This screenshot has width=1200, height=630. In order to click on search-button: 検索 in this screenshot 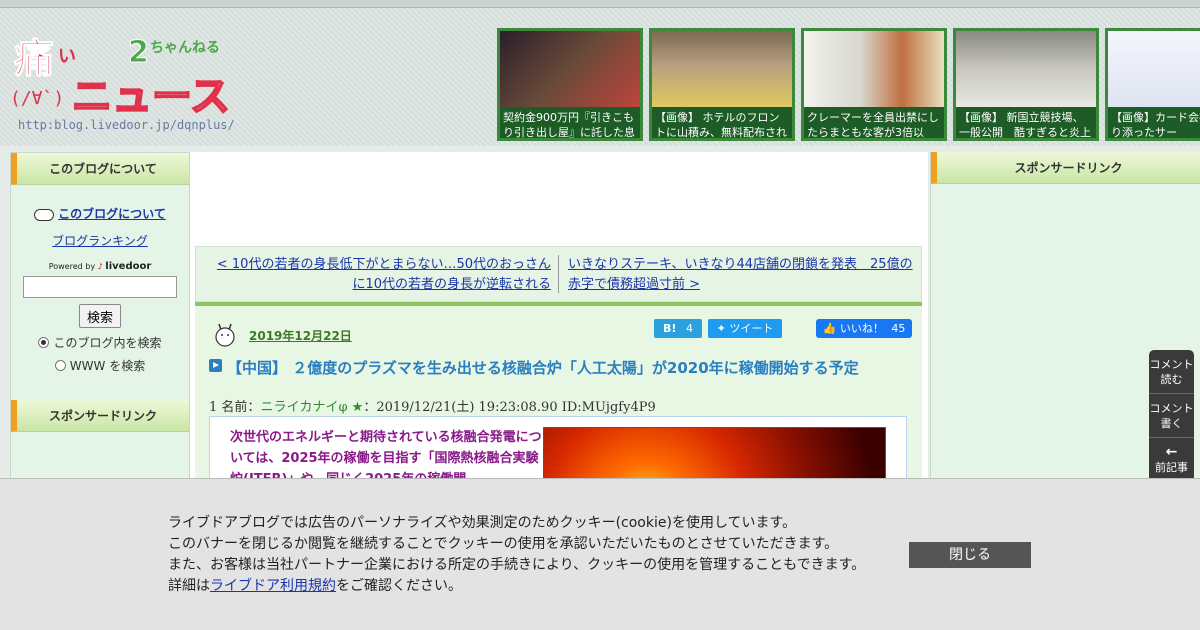, I will do `click(100, 316)`.